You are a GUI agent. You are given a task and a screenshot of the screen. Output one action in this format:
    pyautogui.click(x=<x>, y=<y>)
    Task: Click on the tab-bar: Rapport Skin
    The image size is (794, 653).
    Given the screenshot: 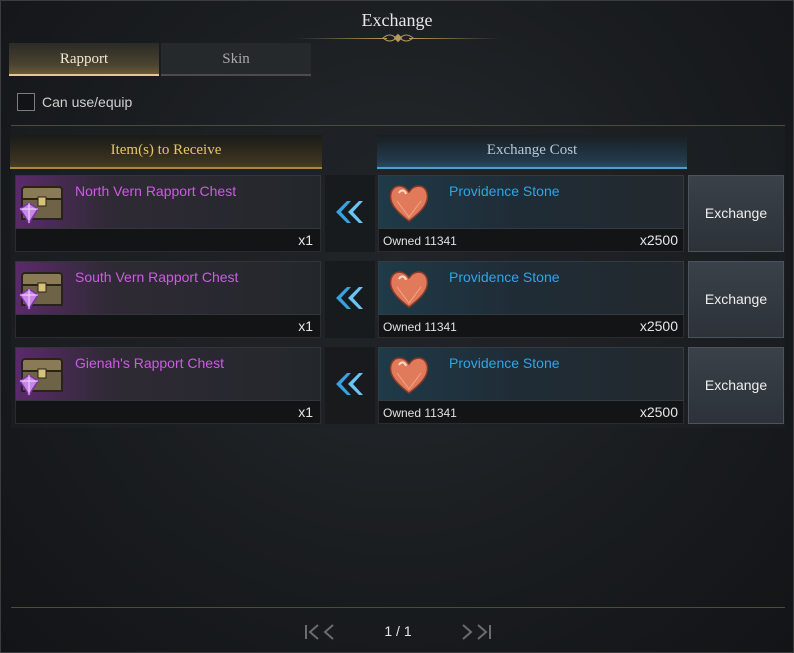 What is the action you would take?
    pyautogui.click(x=160, y=59)
    